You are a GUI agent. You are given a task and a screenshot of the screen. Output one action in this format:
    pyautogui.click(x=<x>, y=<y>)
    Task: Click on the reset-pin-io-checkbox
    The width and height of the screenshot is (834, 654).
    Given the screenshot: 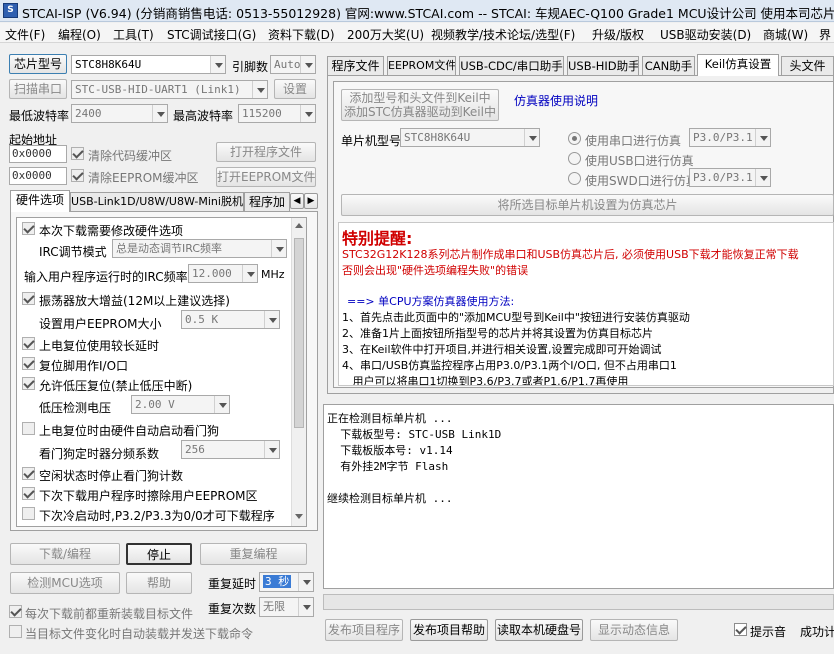 What is the action you would take?
    pyautogui.click(x=28, y=363)
    